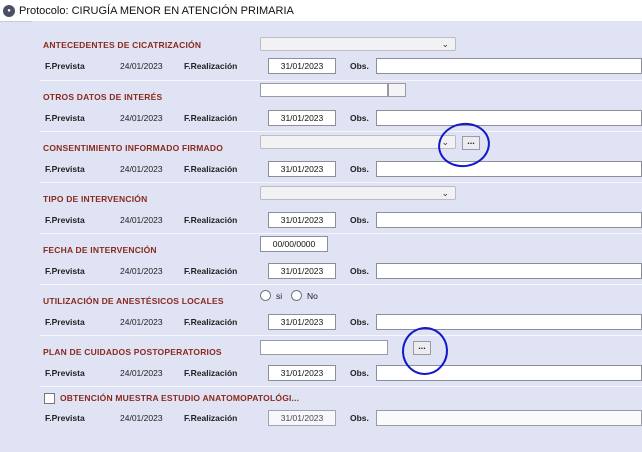 The width and height of the screenshot is (642, 452). What do you see at coordinates (358, 142) in the screenshot?
I see `consentimiento-dropdown: ⌄` at bounding box center [358, 142].